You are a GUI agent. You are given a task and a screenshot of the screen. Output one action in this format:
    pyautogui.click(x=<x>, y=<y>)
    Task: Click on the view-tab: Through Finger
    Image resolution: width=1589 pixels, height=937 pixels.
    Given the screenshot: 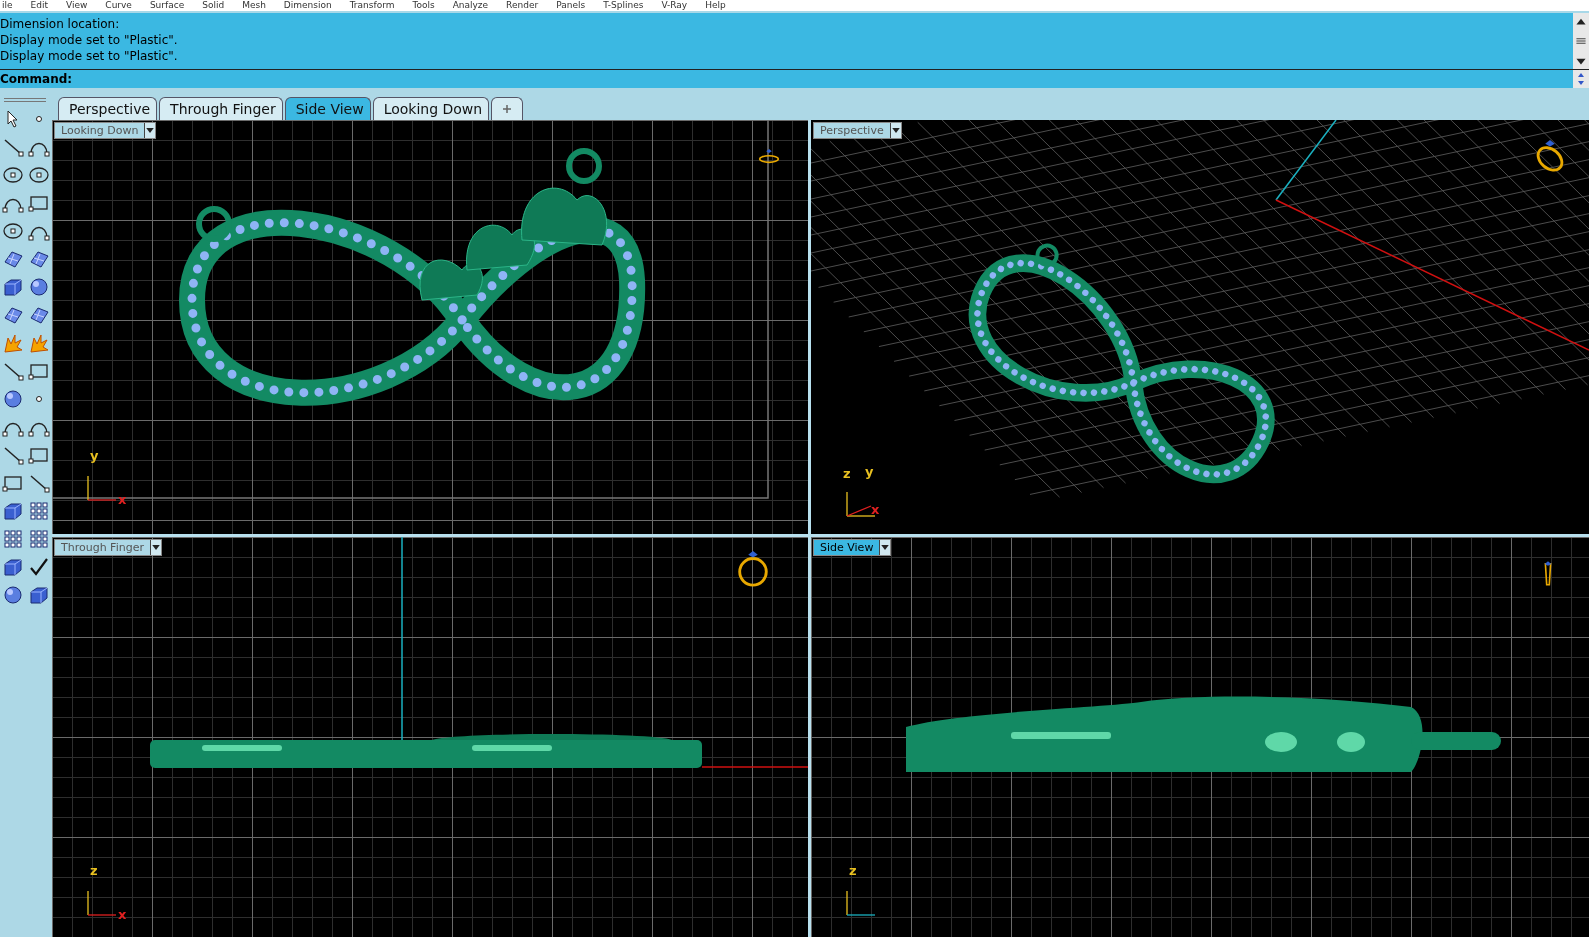 What is the action you would take?
    pyautogui.click(x=221, y=108)
    